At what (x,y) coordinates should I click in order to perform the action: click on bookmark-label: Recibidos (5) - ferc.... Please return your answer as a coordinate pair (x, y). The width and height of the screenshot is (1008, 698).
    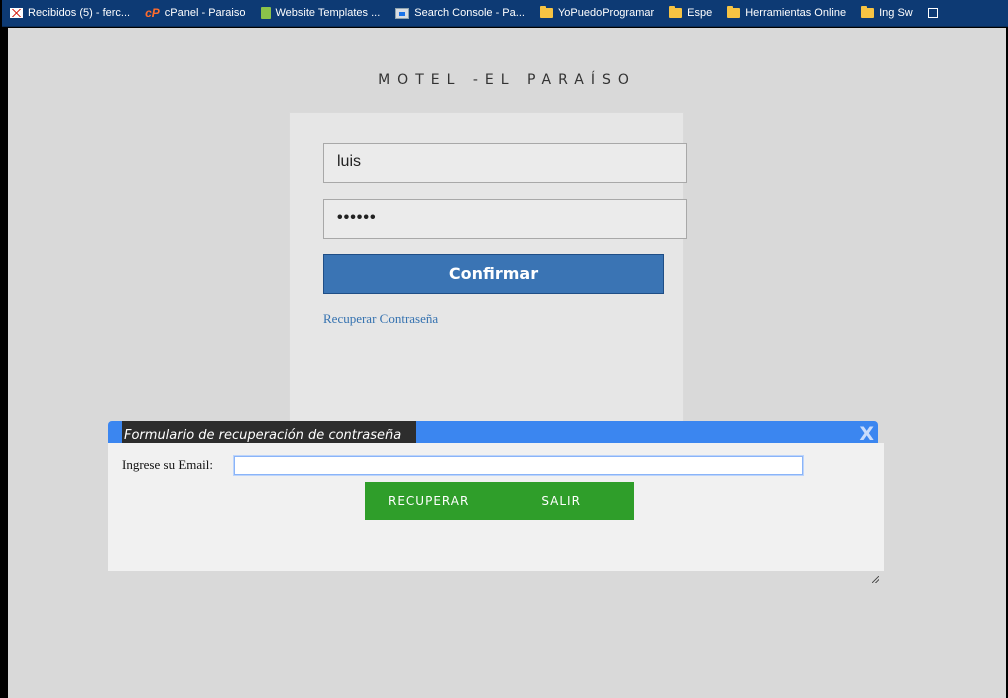
    Looking at the image, I should click on (79, 13).